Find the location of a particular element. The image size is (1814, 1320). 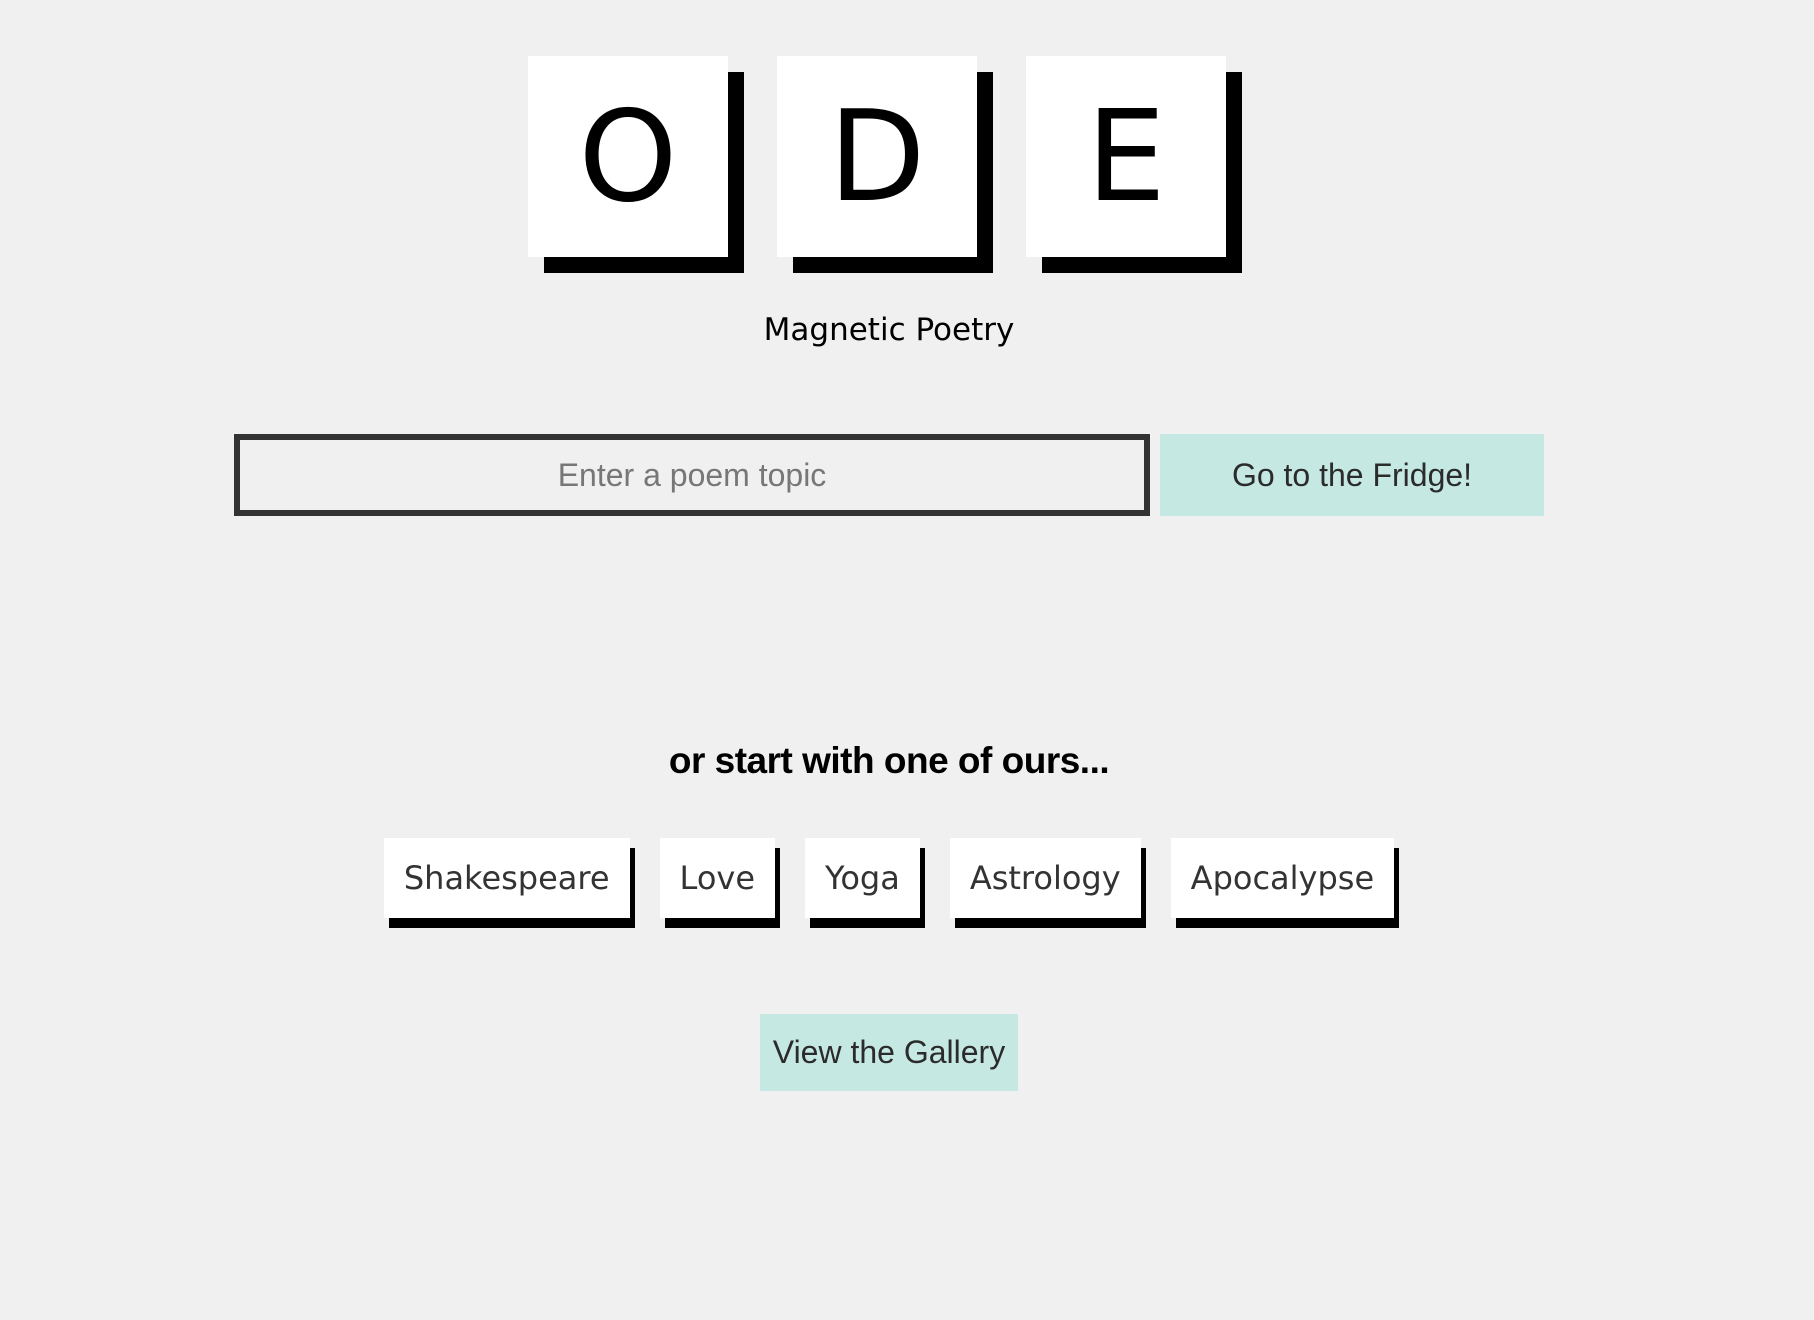

logo: O D E is located at coordinates (888, 166).